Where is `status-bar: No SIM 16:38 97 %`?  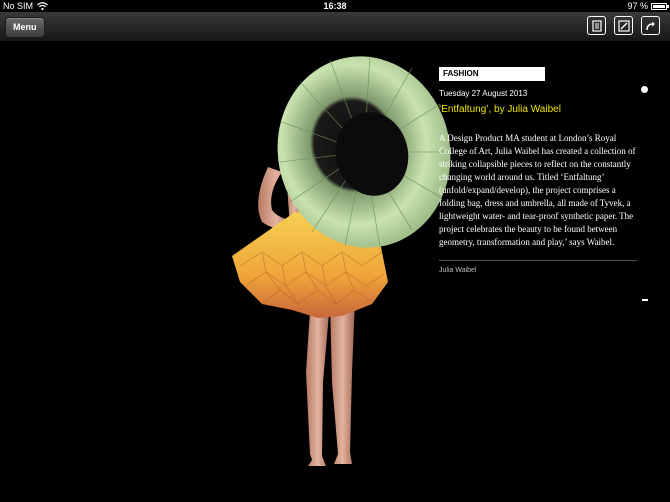
status-bar: No SIM 16:38 97 % is located at coordinates (335, 6).